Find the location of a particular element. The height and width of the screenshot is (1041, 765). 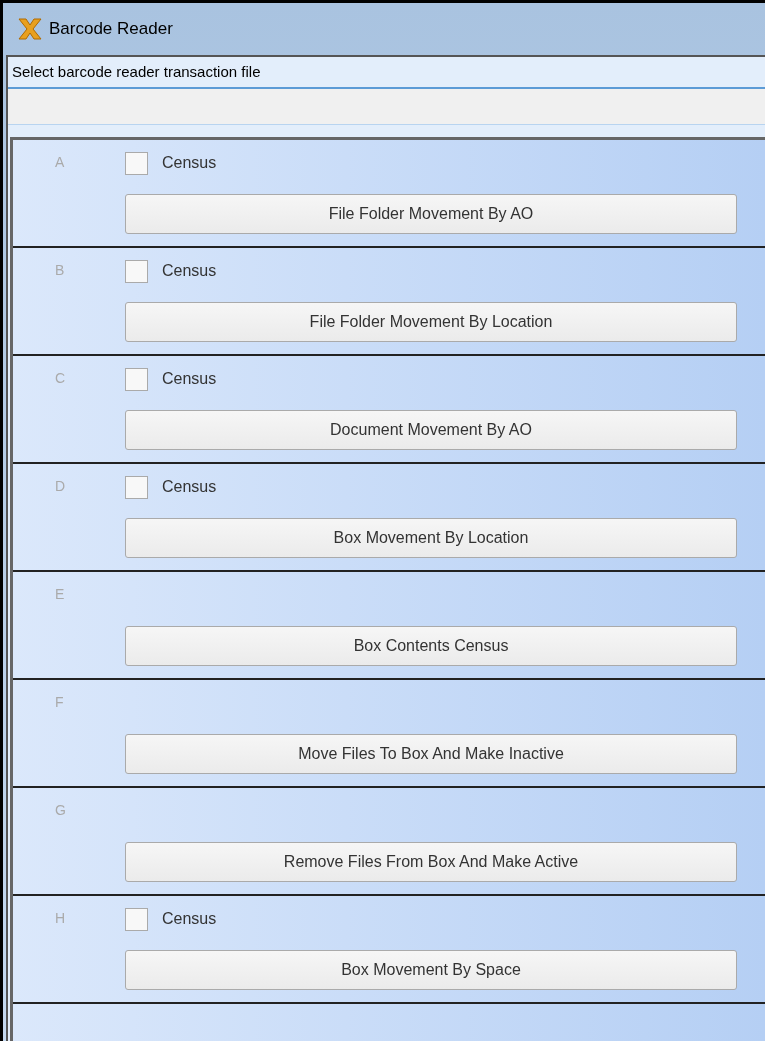

transaction-button: File Folder Movement By AO is located at coordinates (431, 214).